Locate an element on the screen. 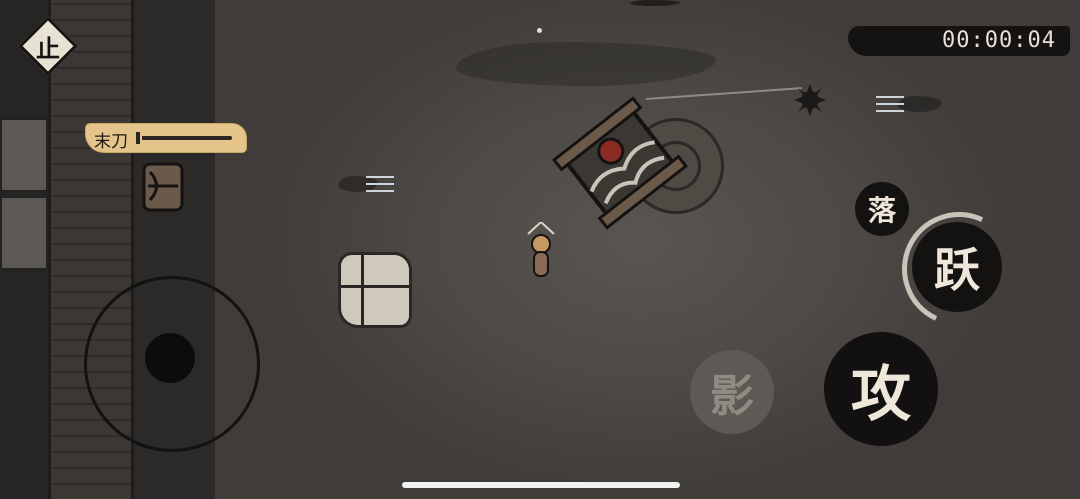 Image resolution: width=1080 pixels, height=499 pixels. equipped-weapon: 末刀 is located at coordinates (166, 138).